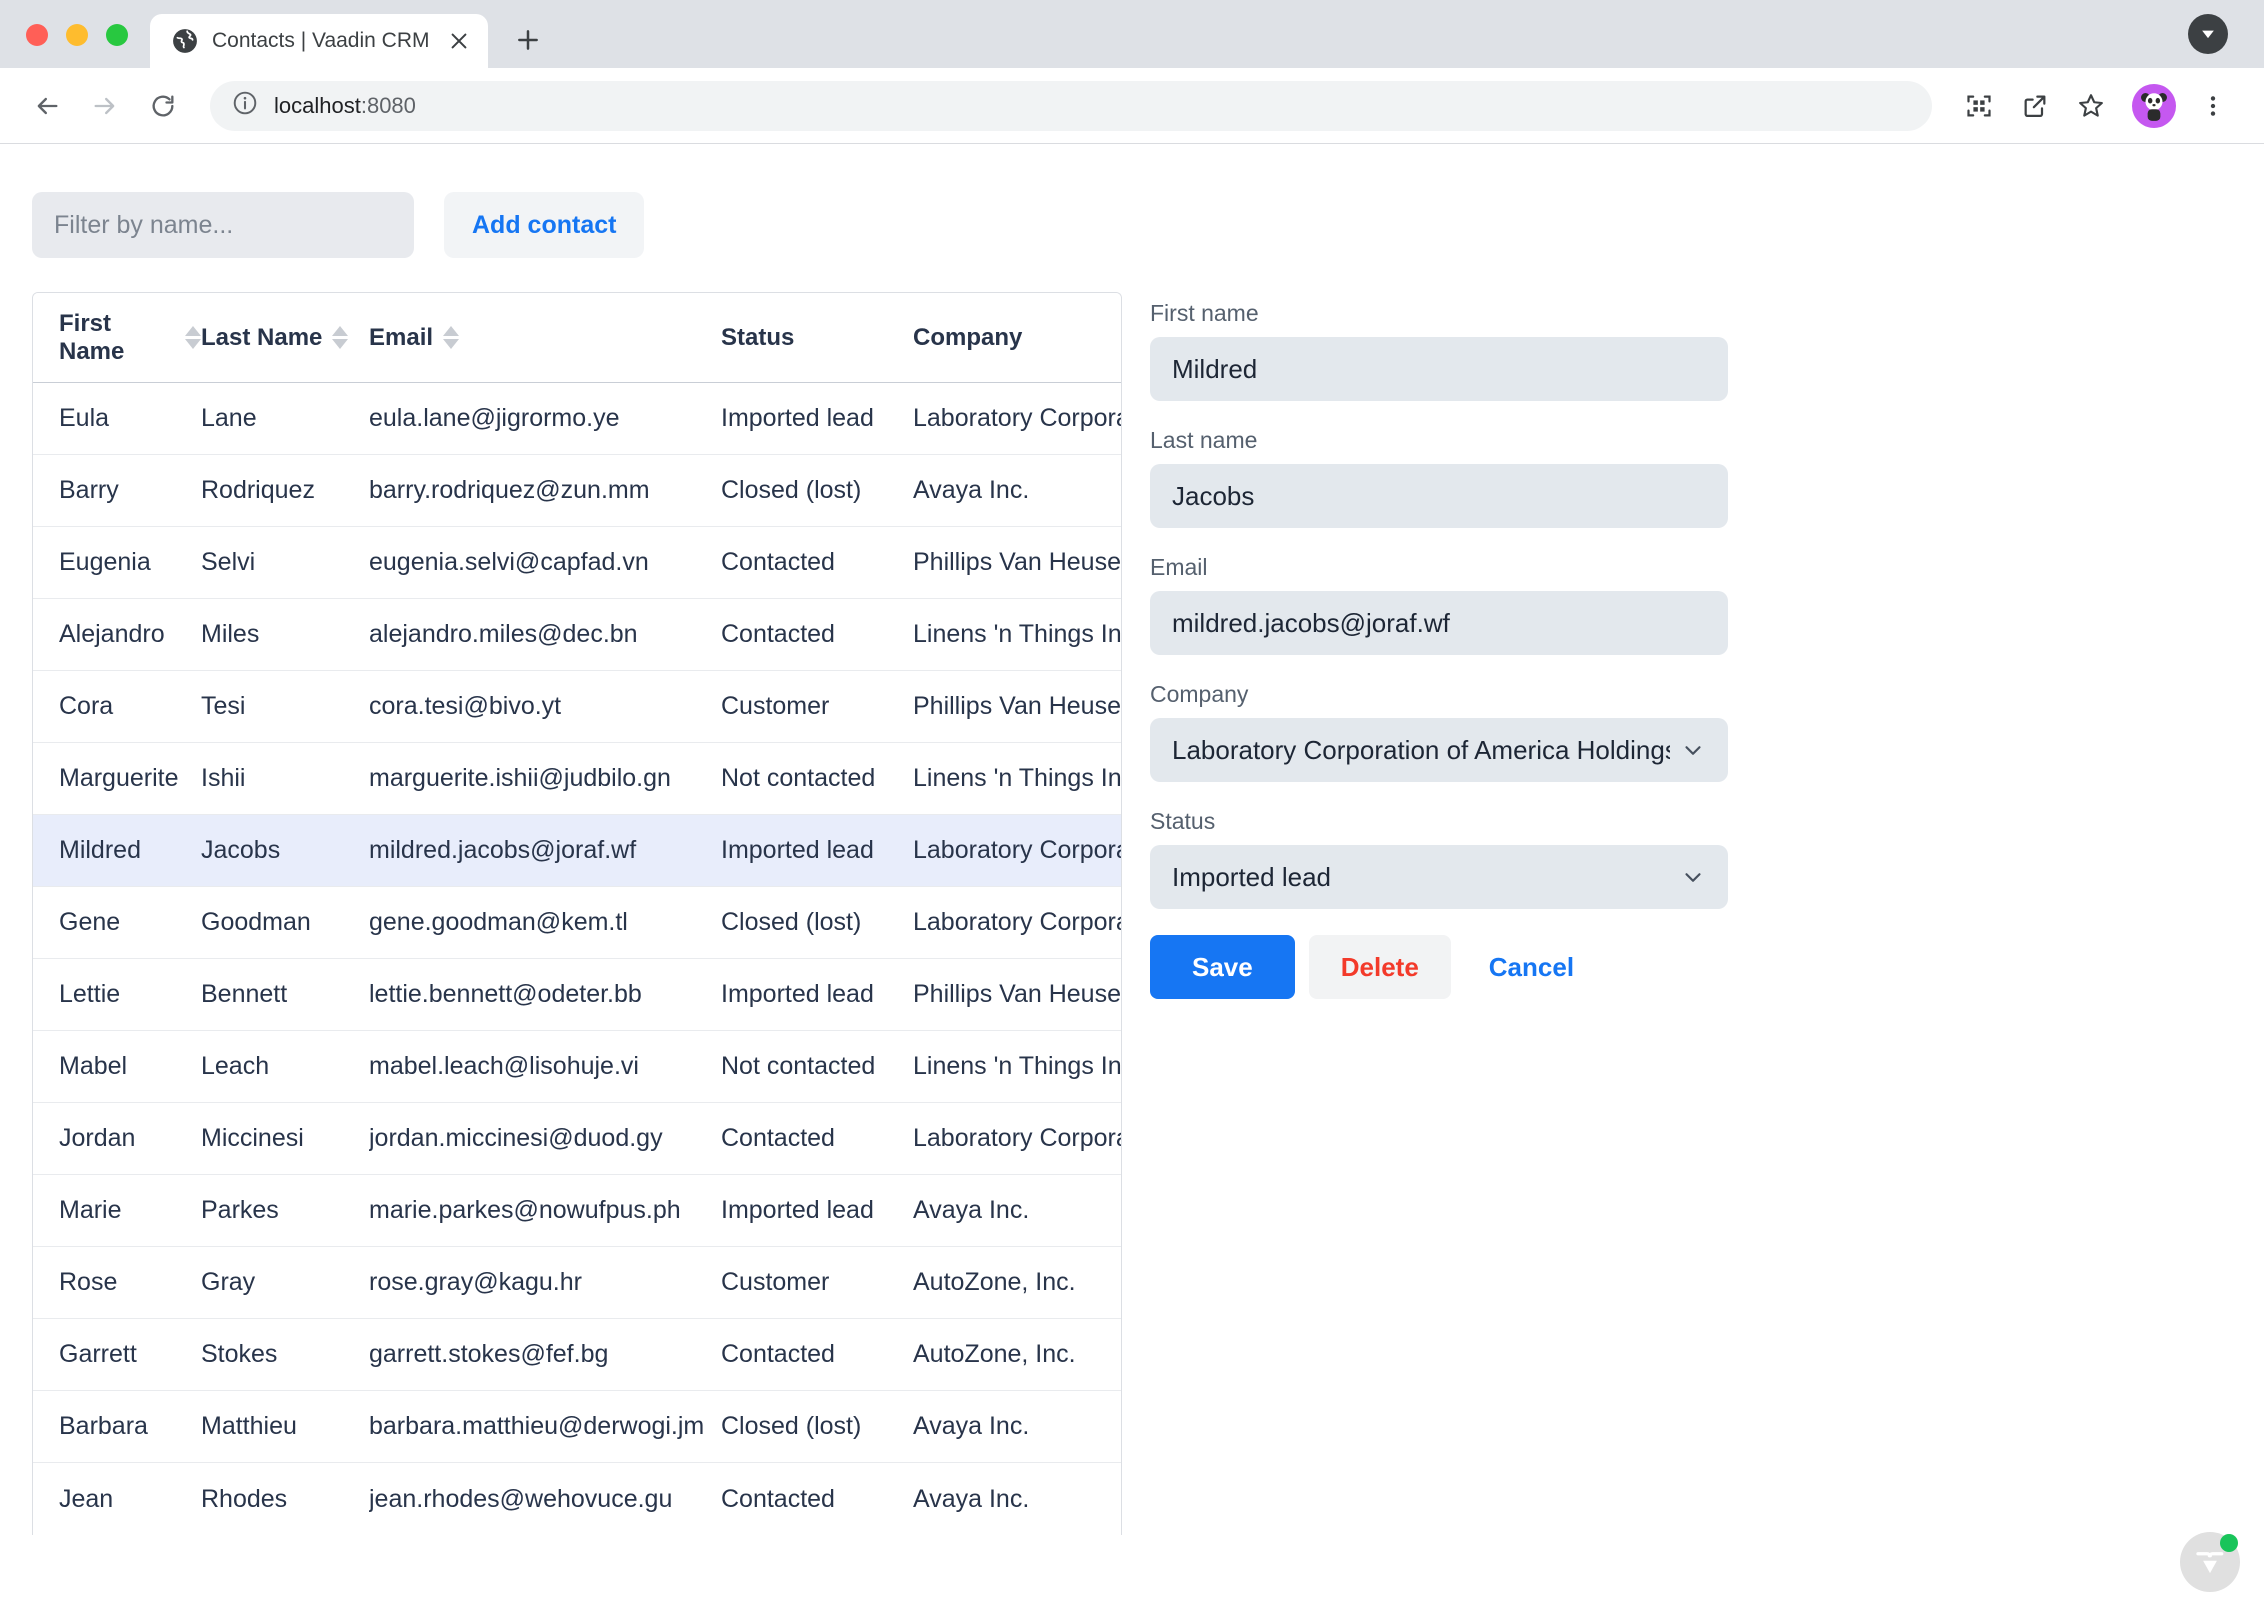 The width and height of the screenshot is (2264, 1606). I want to click on column-header-label: First Name, so click(92, 337).